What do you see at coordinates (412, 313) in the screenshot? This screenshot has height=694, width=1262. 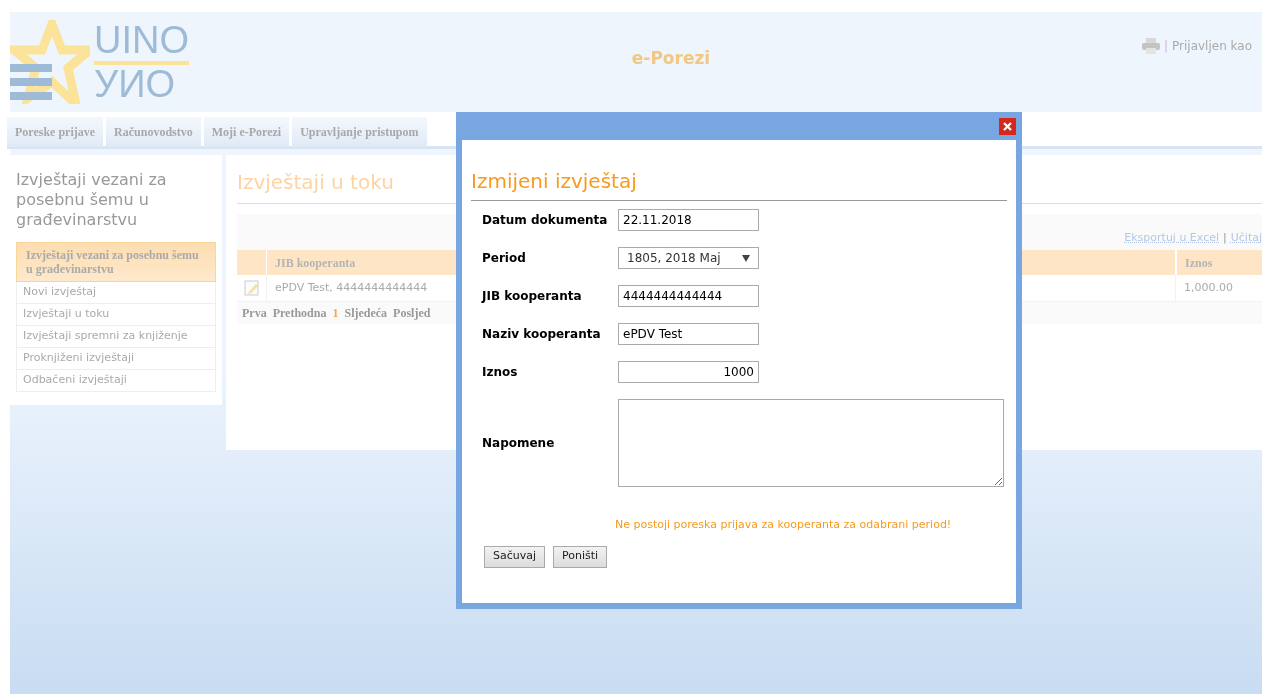 I see `pager-link: Posljed` at bounding box center [412, 313].